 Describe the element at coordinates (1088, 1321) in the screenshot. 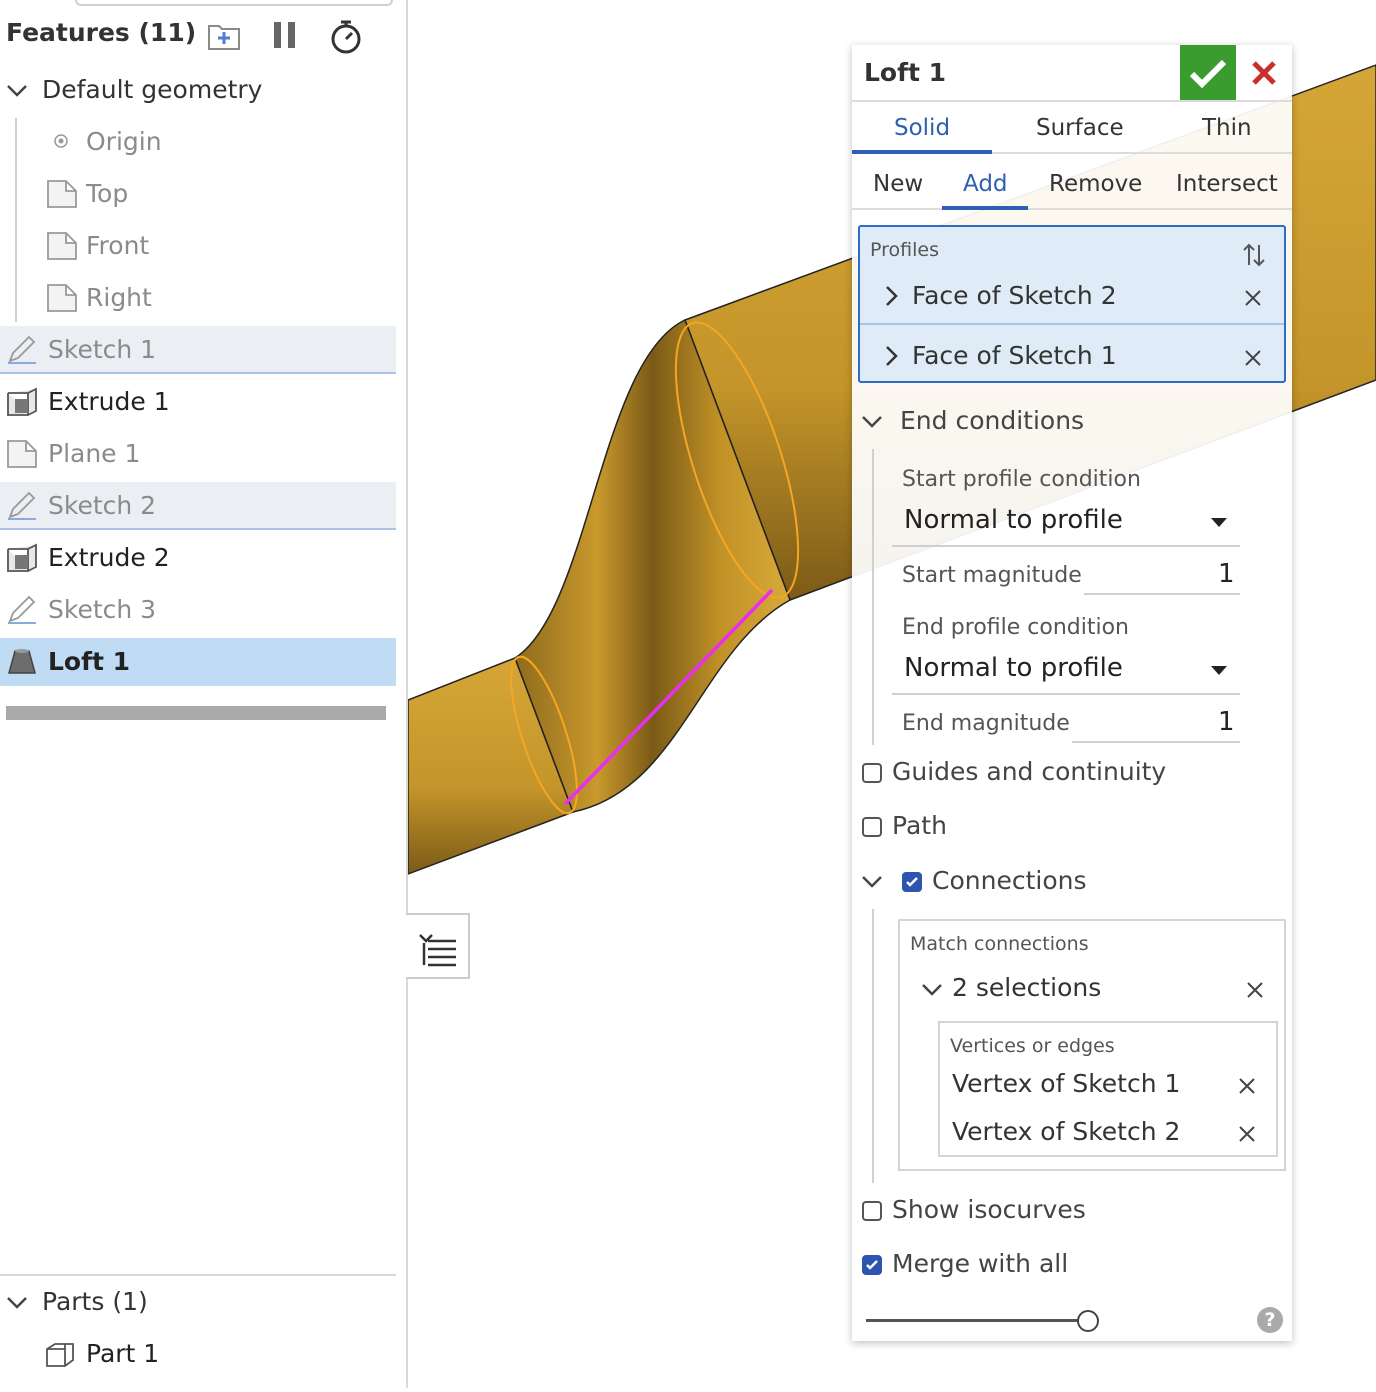

I see `merge-scope-slider-knob` at that location.